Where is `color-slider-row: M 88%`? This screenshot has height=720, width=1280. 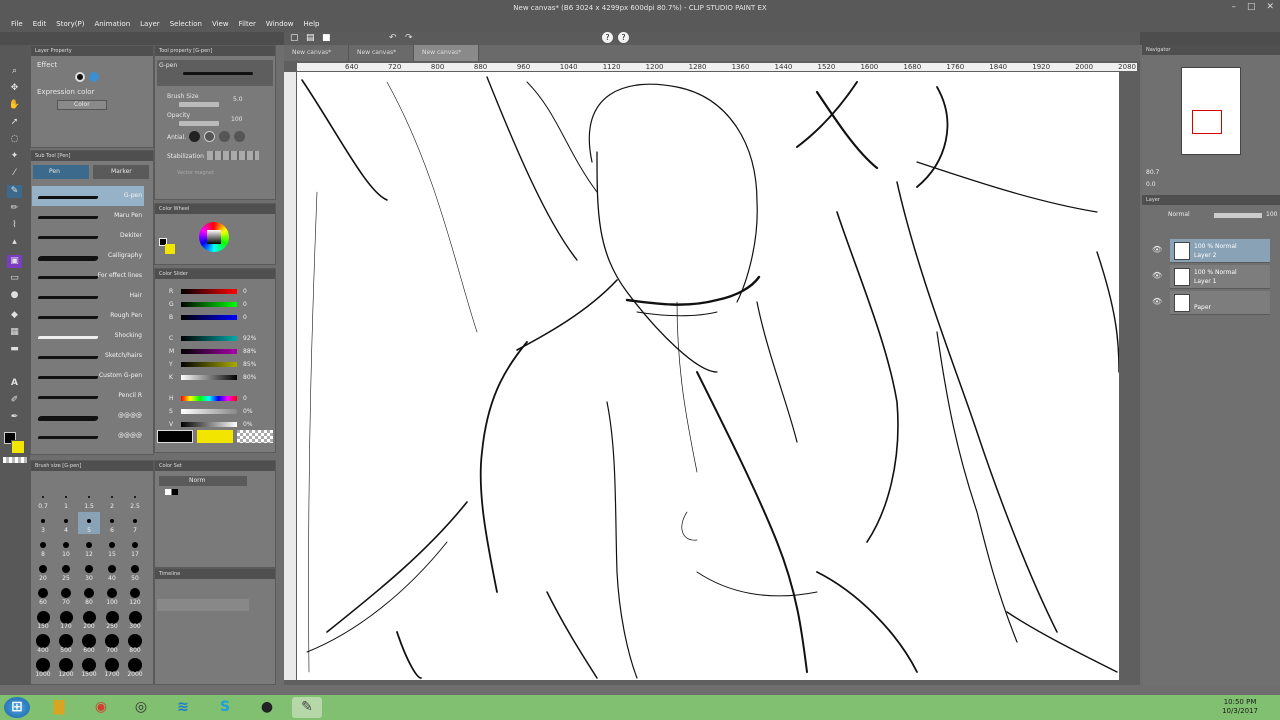 color-slider-row: M 88% is located at coordinates (220, 352).